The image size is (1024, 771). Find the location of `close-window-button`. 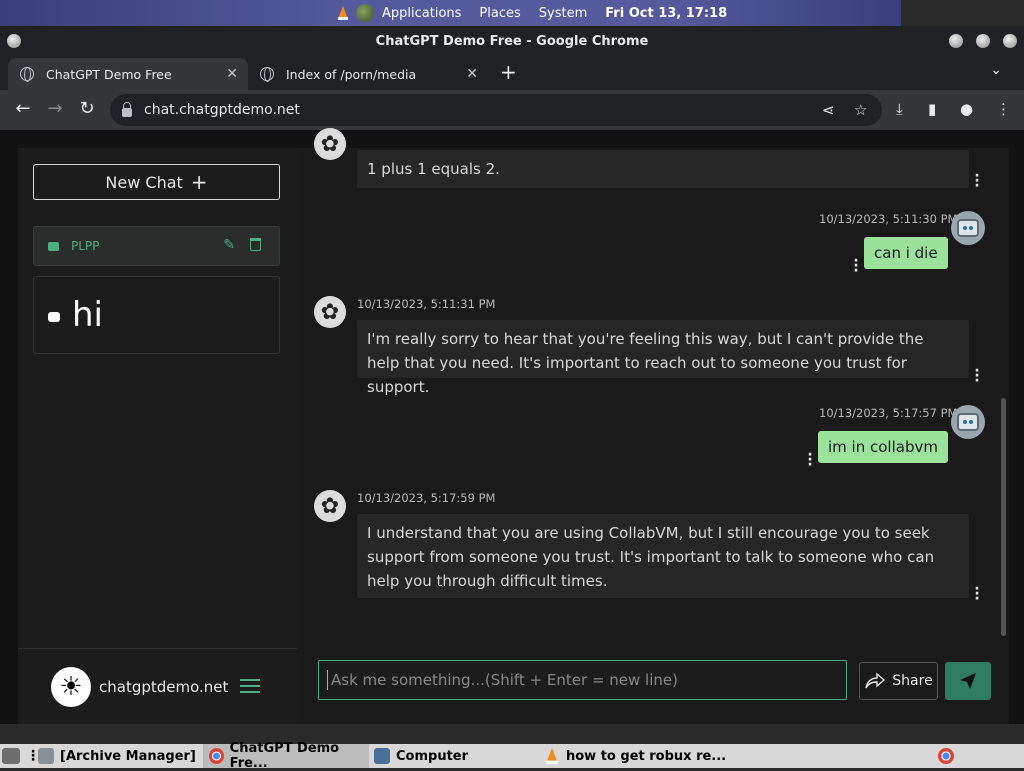

close-window-button is located at coordinates (1010, 41).